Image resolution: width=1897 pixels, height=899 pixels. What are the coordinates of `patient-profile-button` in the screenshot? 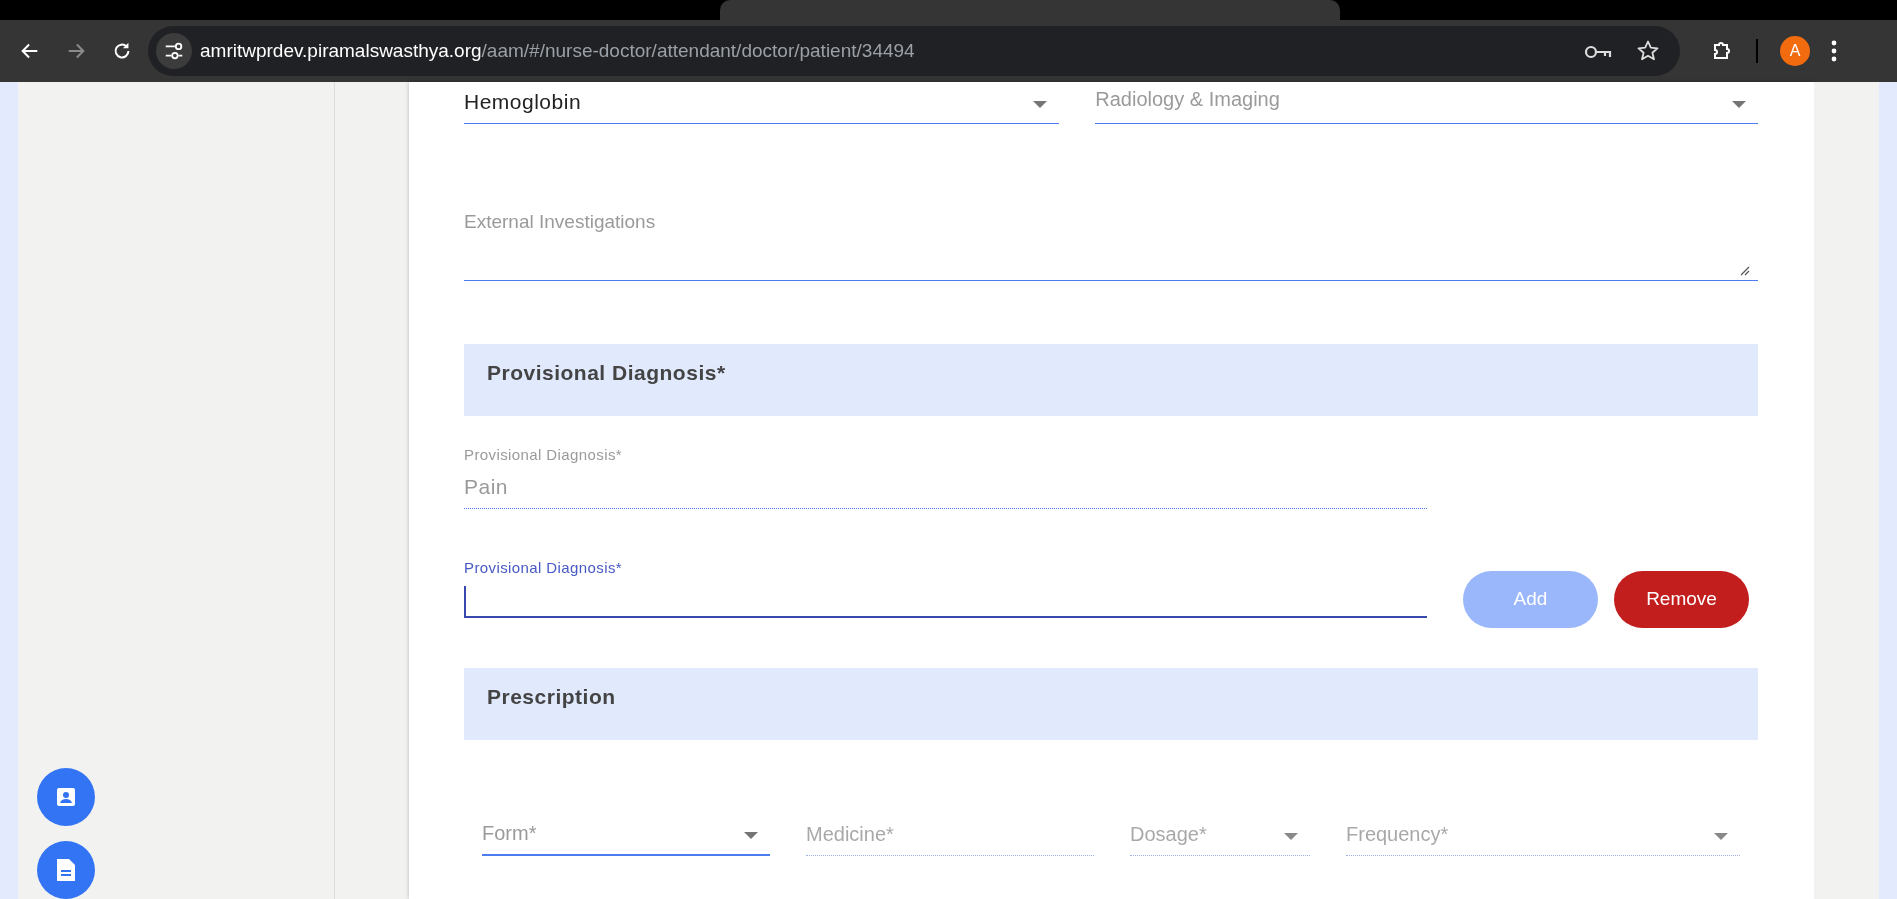 It's located at (66, 797).